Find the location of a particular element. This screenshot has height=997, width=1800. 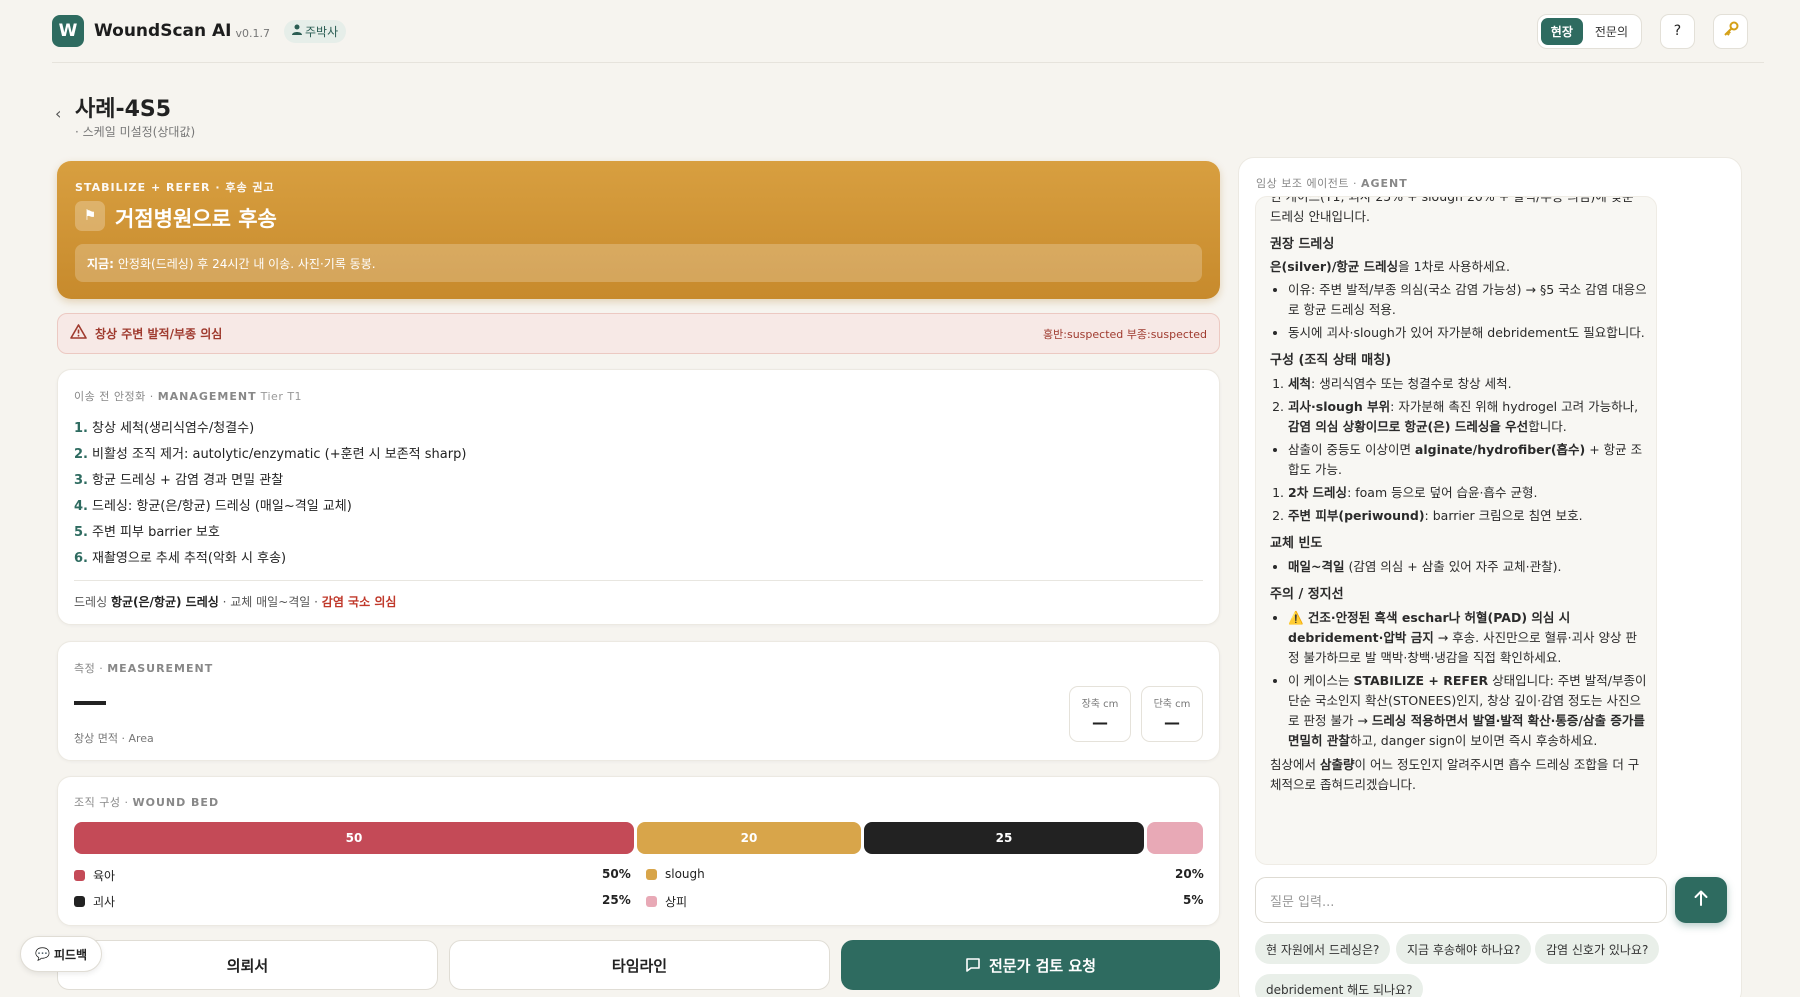

key-icon is located at coordinates (1731, 31).